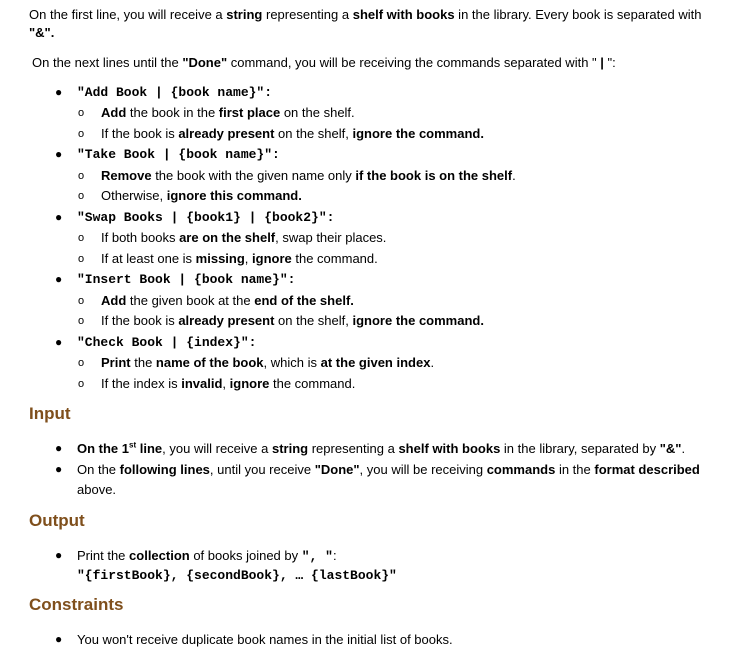  I want to click on text: of books joined by, so click(245, 555).